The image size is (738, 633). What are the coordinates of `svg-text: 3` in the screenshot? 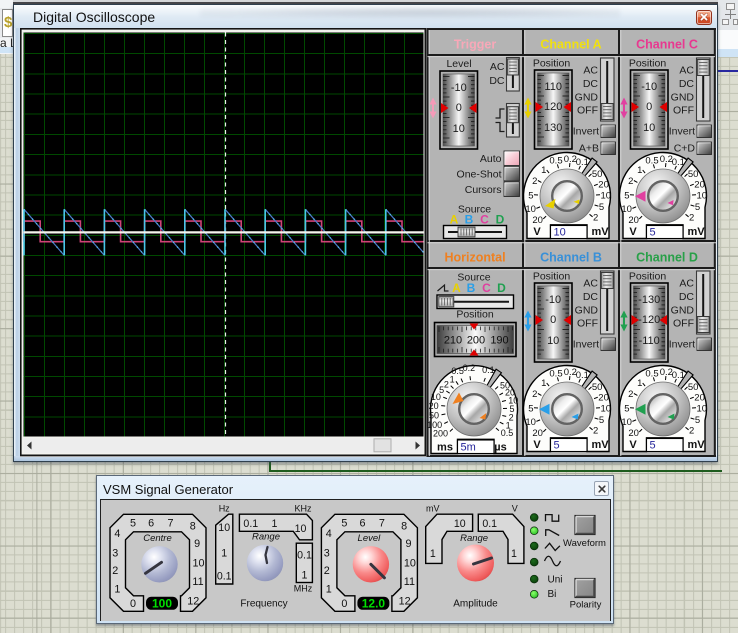 It's located at (115, 553).